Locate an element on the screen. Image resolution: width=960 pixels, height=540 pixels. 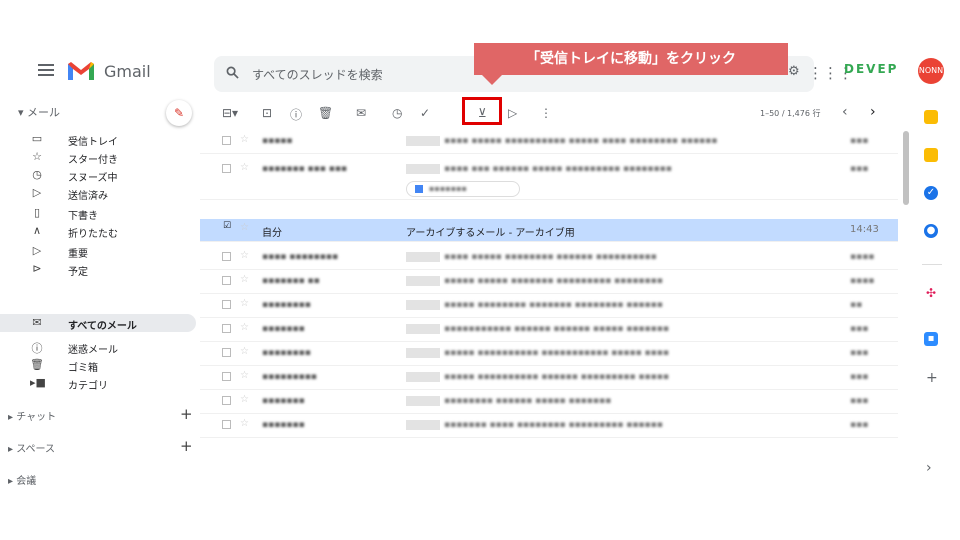
send-icon: ▷ is located at coordinates (37, 192).